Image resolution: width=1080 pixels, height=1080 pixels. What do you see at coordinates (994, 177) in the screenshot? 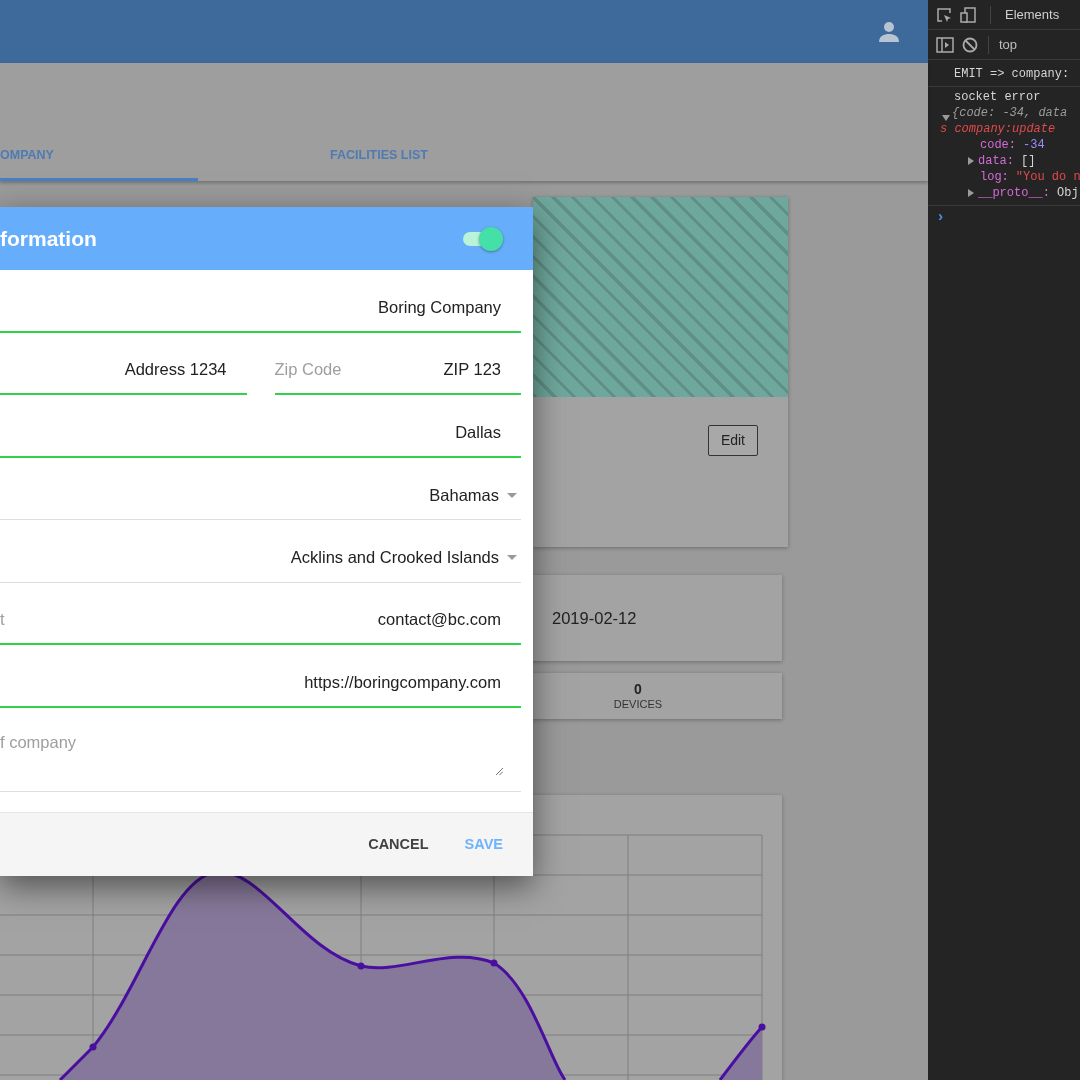
I see `property-key: log:` at bounding box center [994, 177].